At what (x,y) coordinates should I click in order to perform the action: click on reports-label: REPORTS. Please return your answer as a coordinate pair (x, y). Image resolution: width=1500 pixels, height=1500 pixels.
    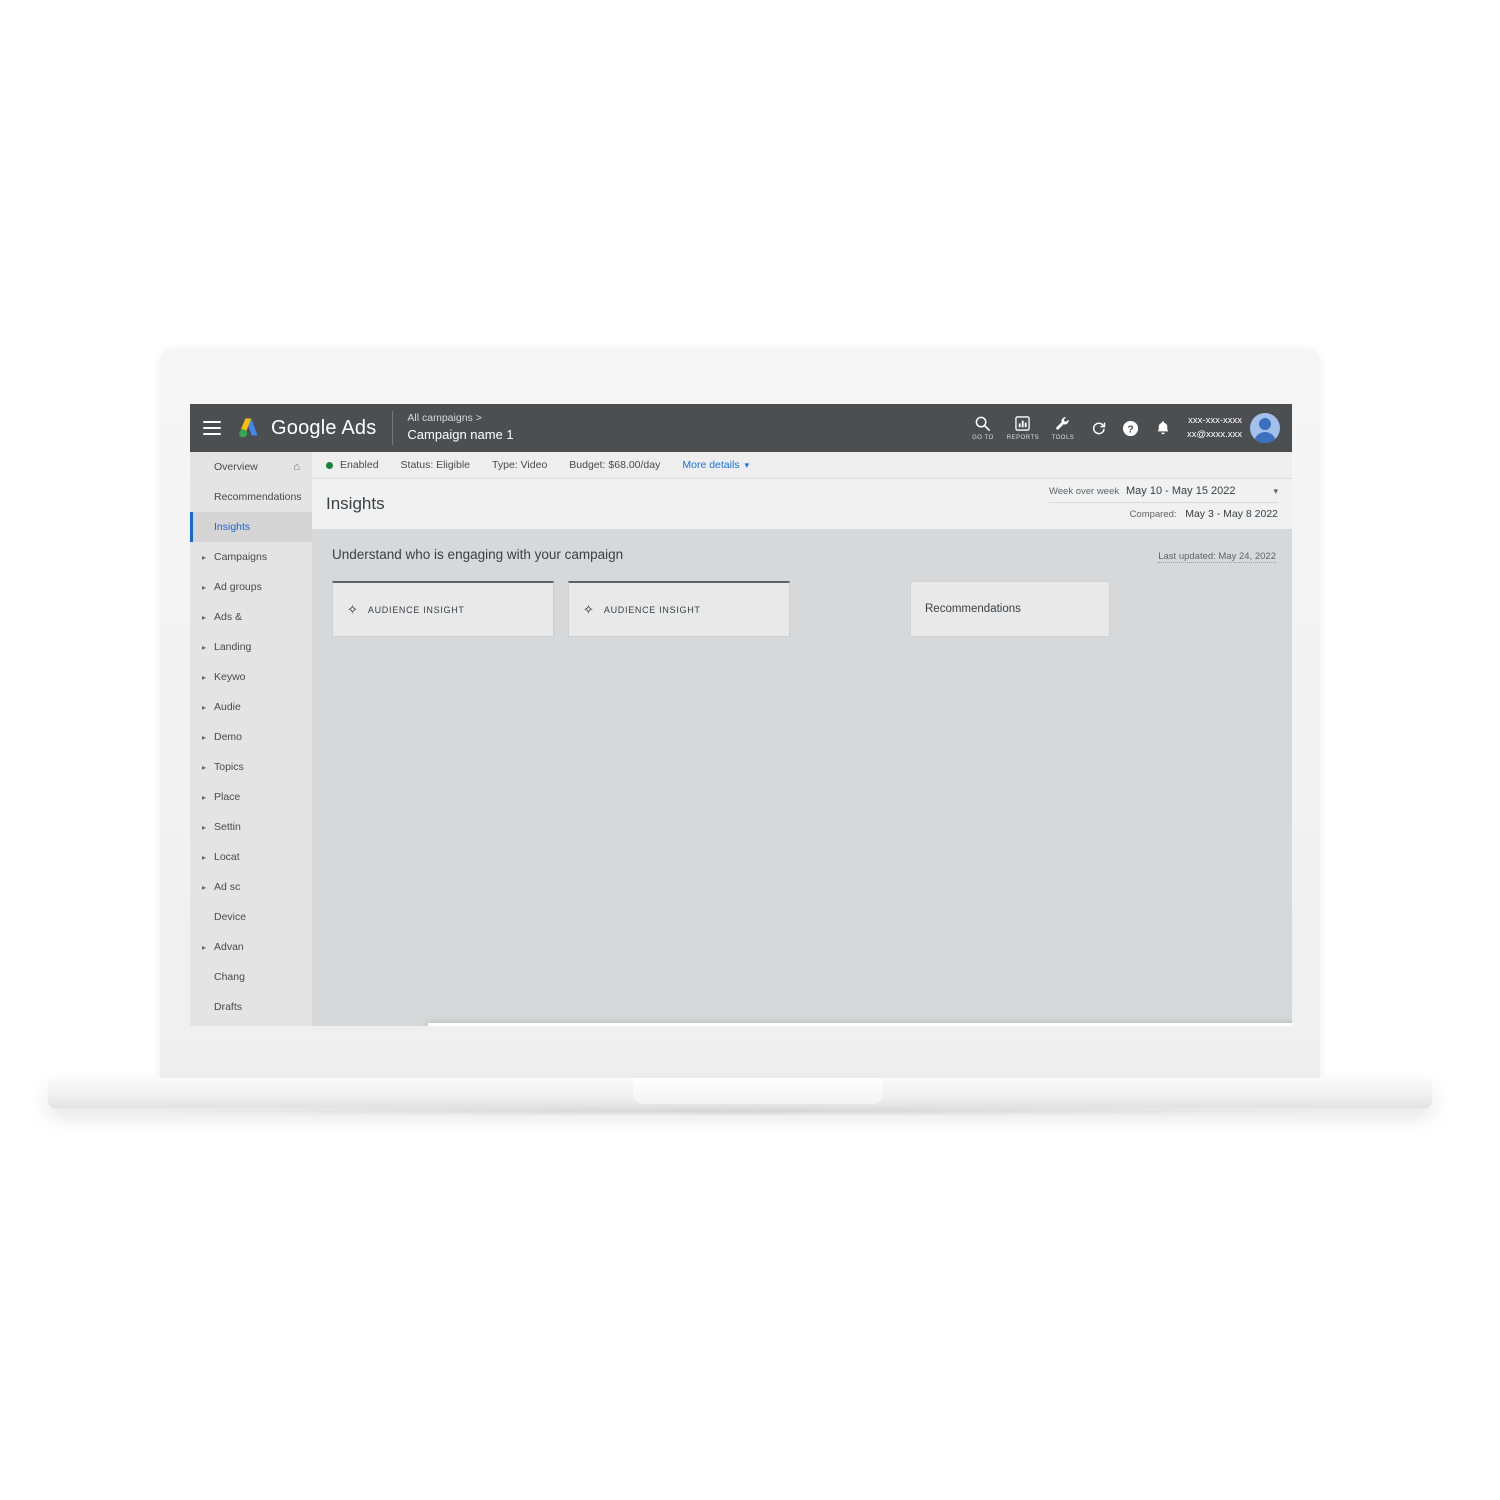
    Looking at the image, I should click on (1023, 438).